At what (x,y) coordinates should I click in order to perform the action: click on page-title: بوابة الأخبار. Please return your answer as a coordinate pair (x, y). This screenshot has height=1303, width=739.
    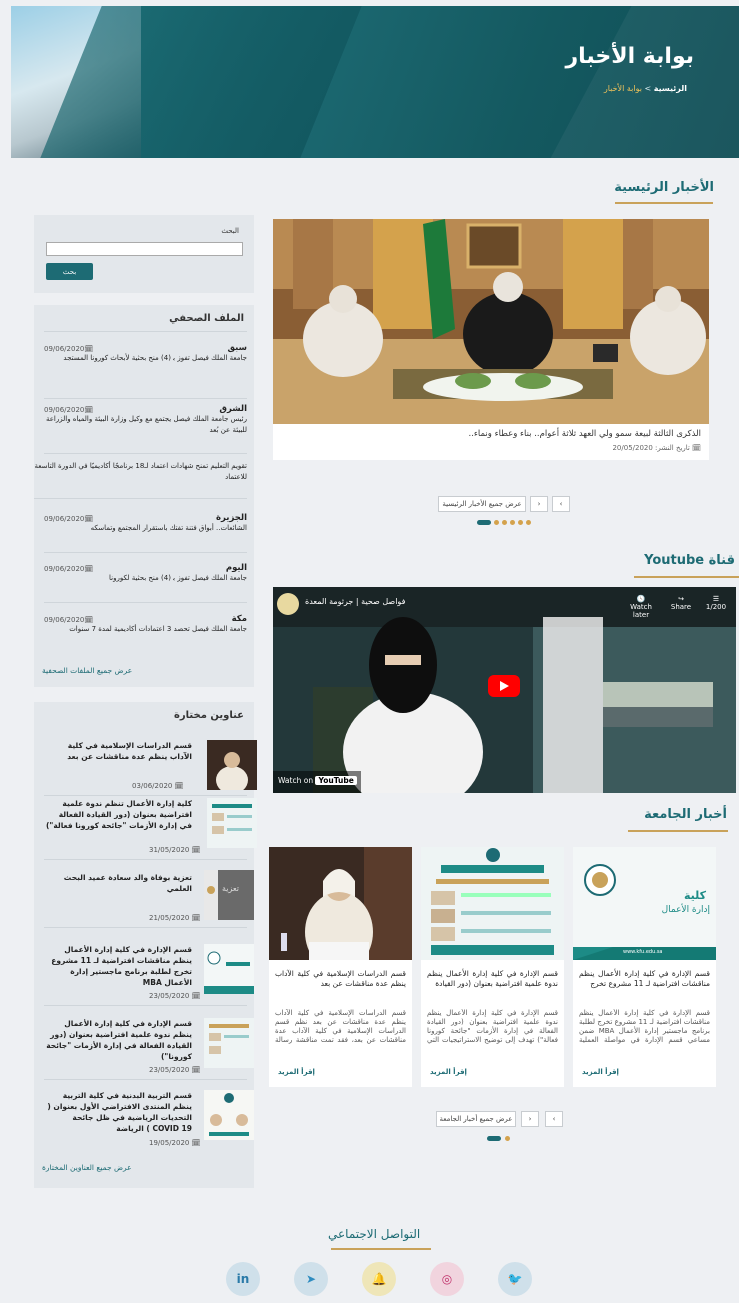
    Looking at the image, I should click on (629, 56).